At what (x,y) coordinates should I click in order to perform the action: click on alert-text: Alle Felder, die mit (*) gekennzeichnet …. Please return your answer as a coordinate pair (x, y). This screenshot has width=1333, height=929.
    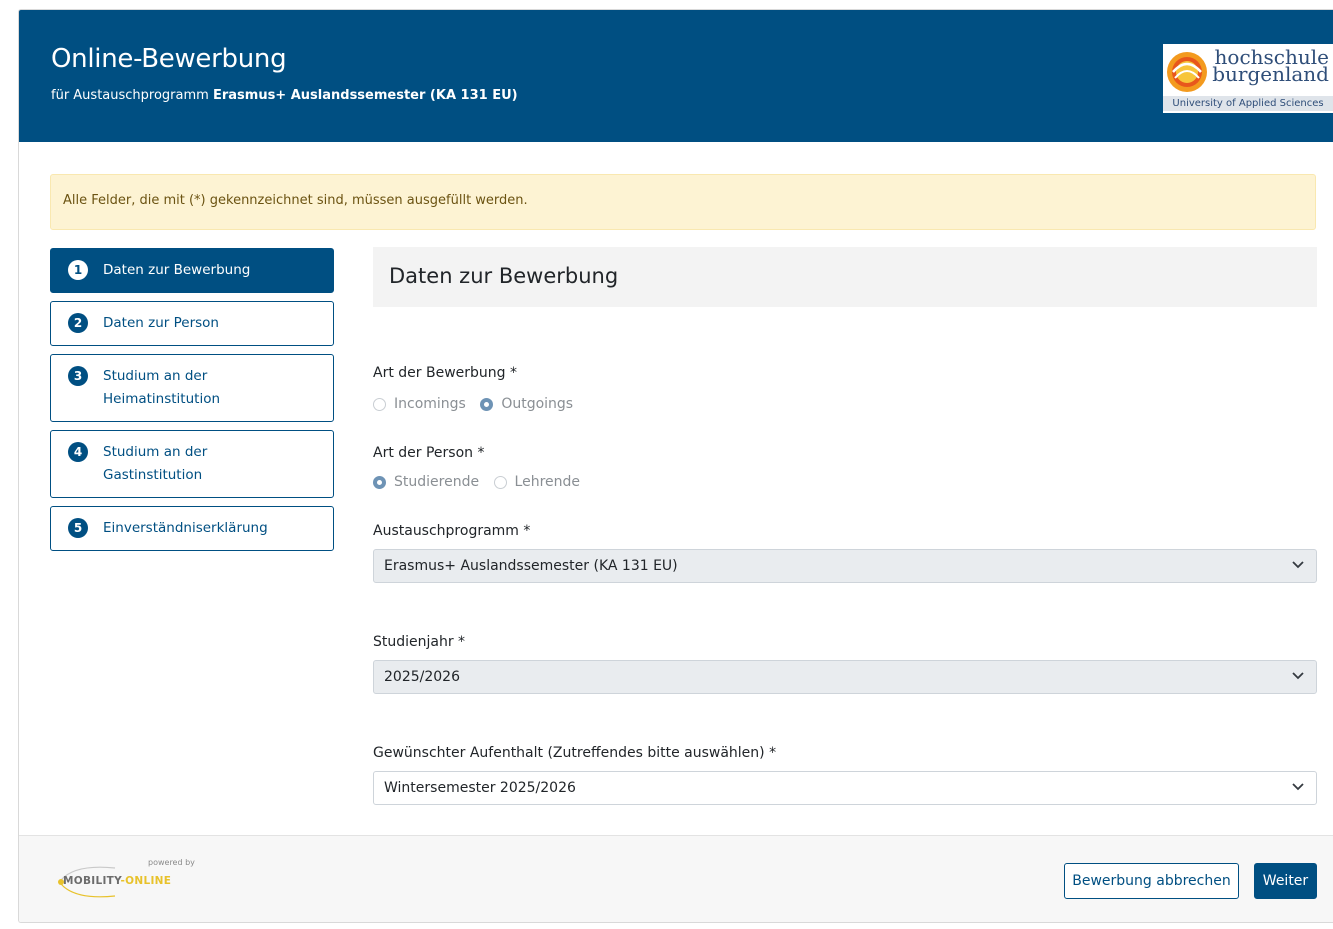
    Looking at the image, I should click on (295, 200).